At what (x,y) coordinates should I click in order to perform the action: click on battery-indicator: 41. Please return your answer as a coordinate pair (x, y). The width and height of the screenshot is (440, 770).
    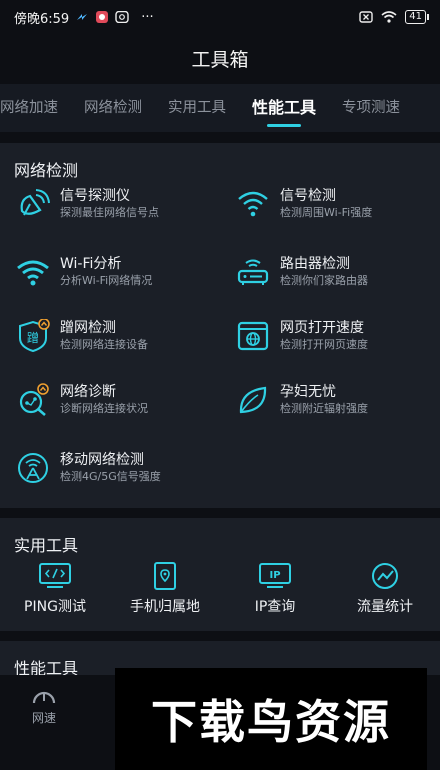
    Looking at the image, I should click on (417, 17).